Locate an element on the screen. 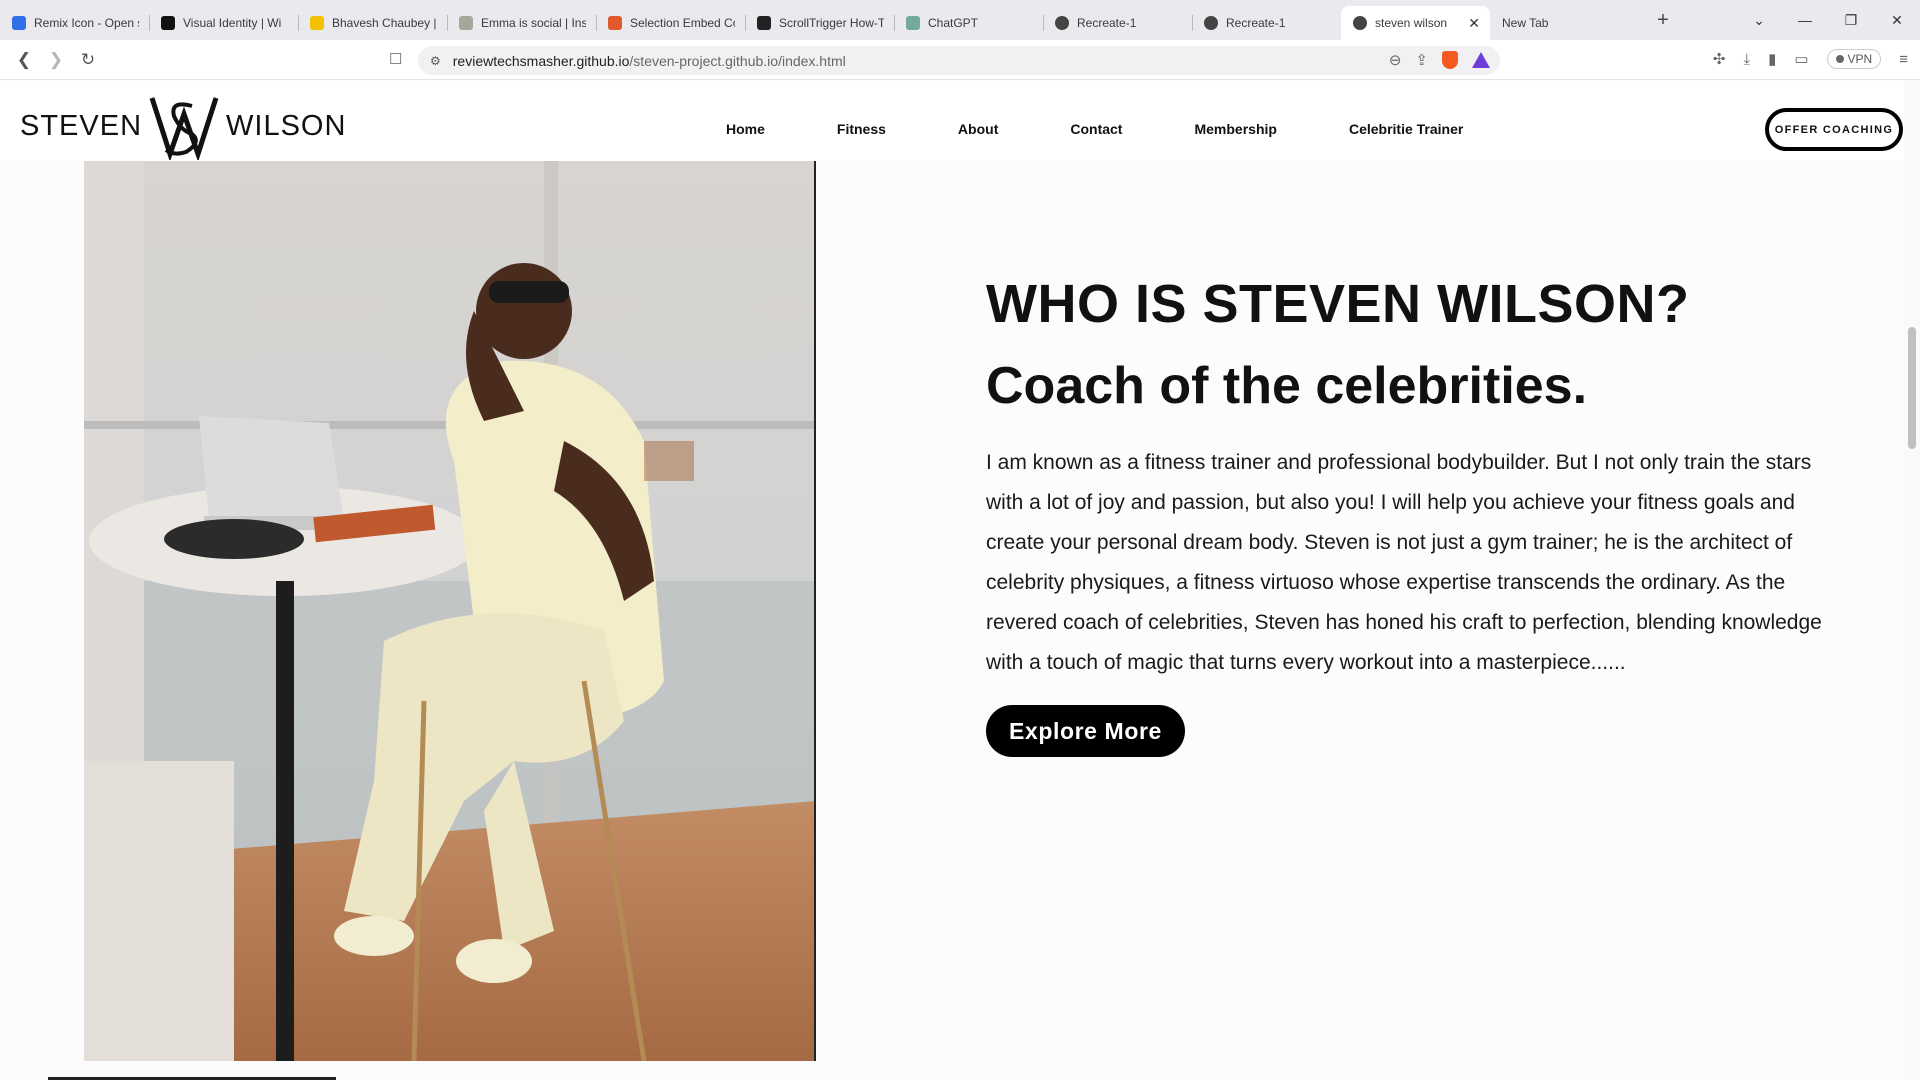 Image resolution: width=1920 pixels, height=1080 pixels. browser-tab: Visual Identity | Wi is located at coordinates (223, 23).